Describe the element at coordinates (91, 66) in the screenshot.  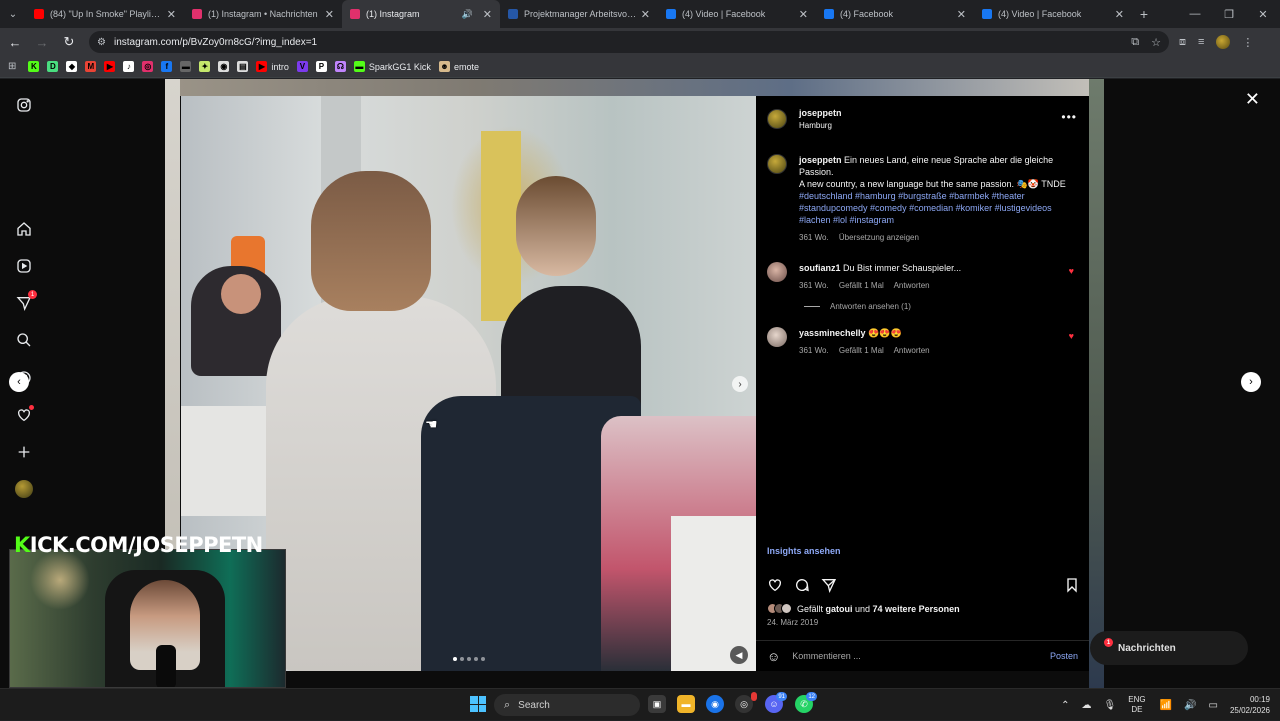
I see `bookmark-item: M` at that location.